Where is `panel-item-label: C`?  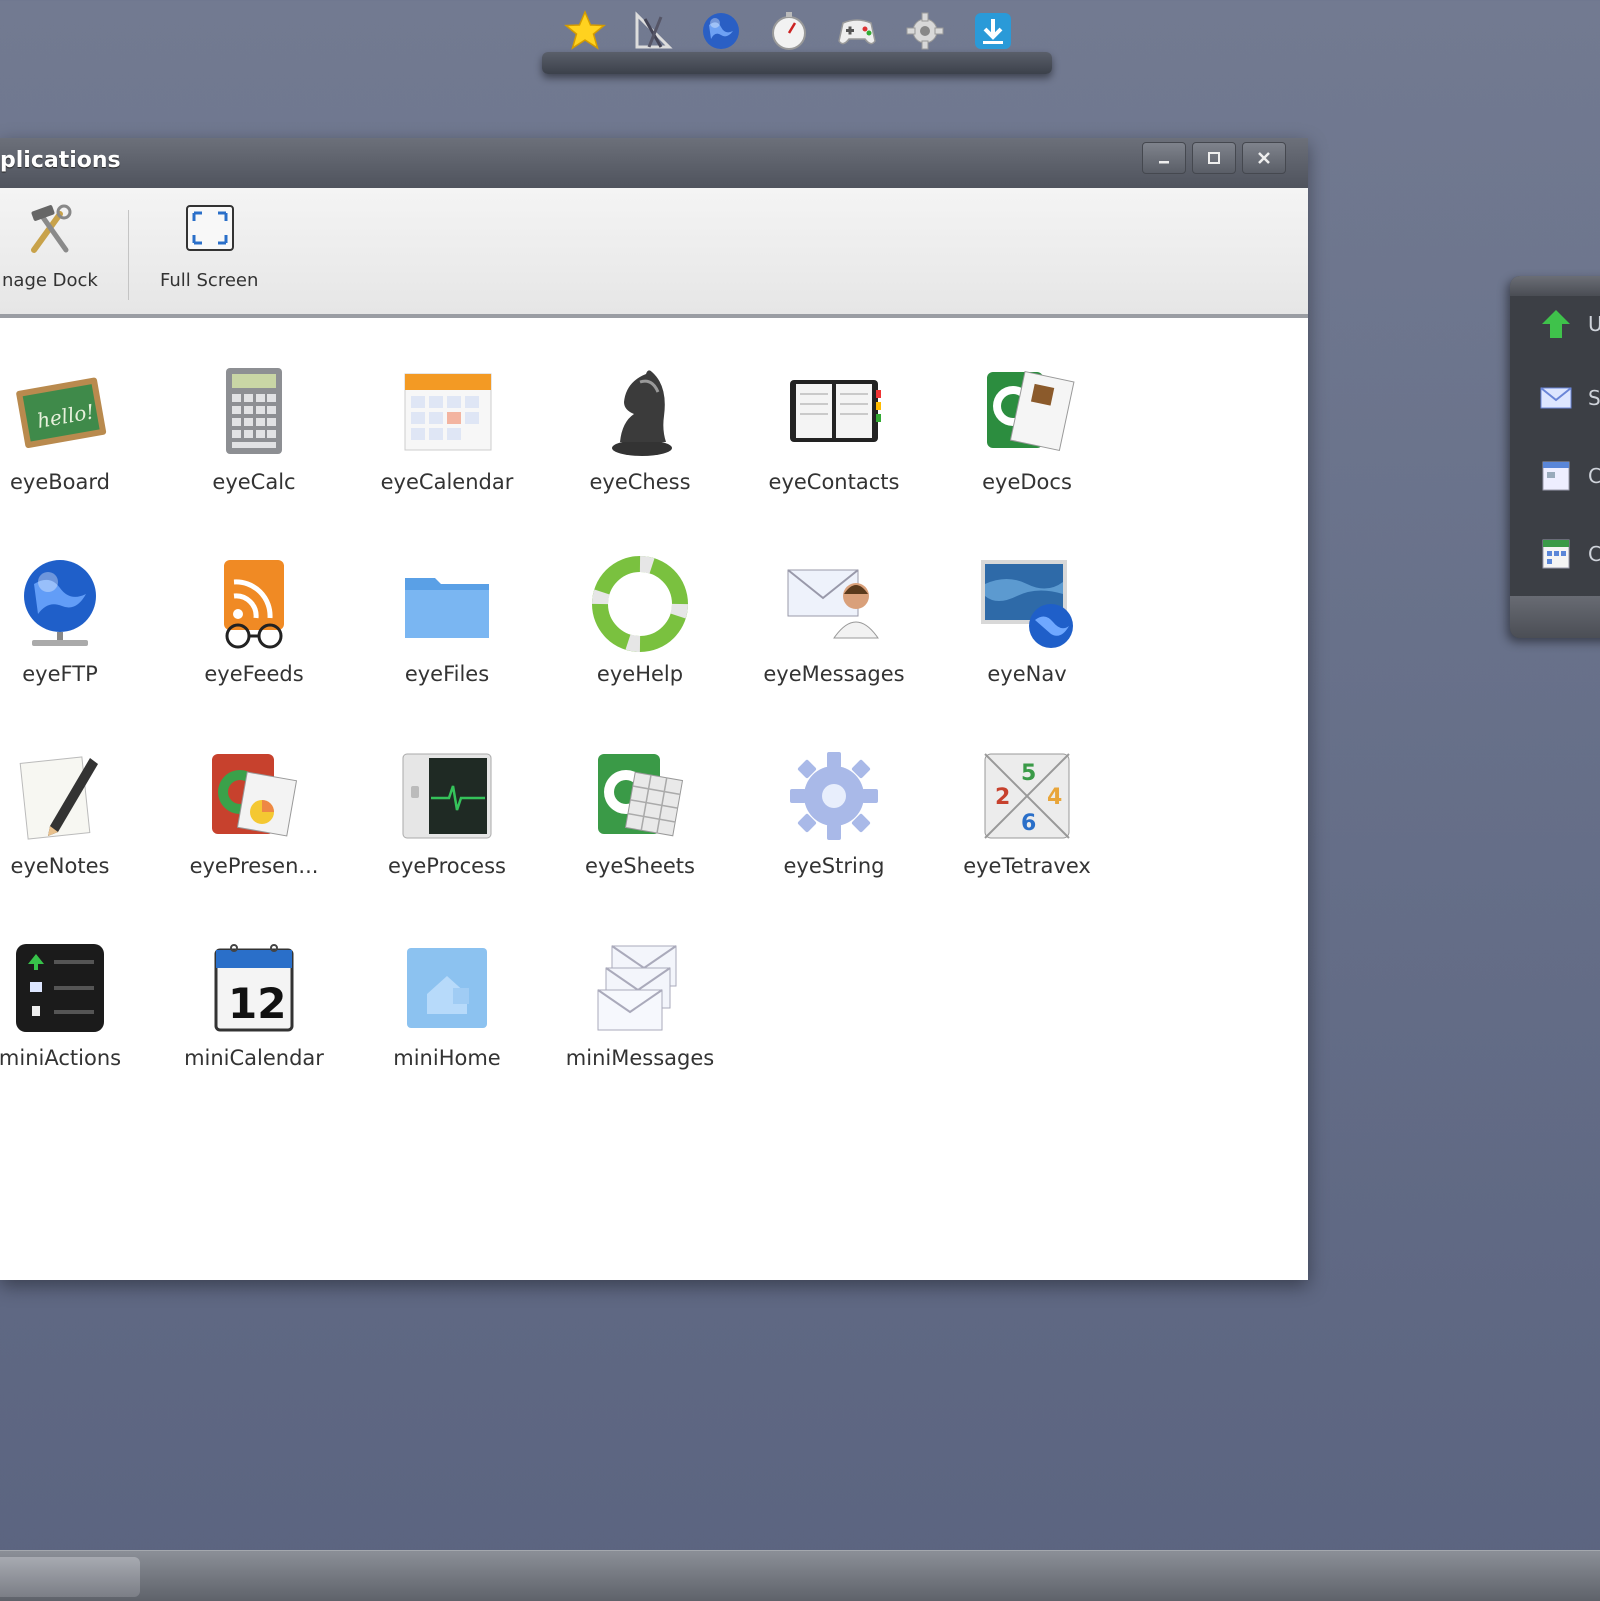
panel-item-label: C is located at coordinates (1594, 476).